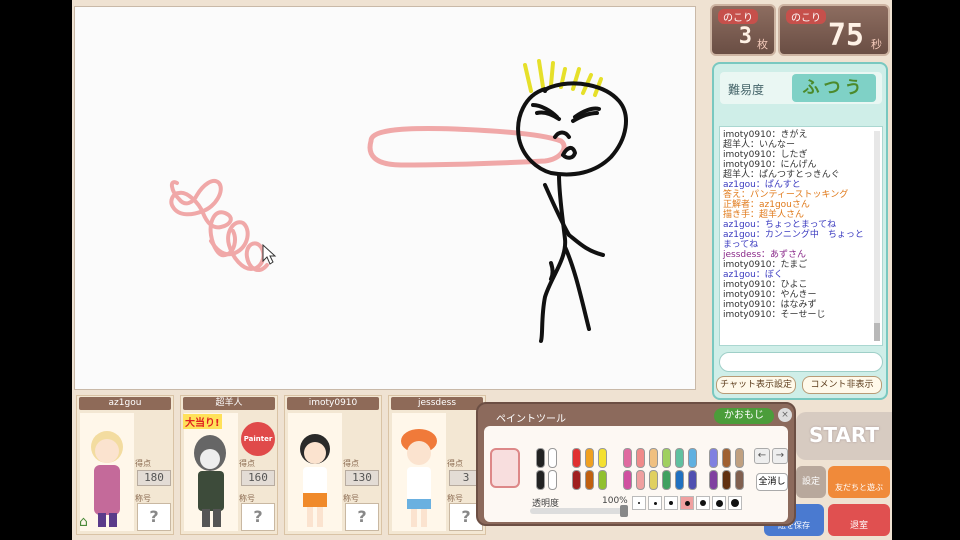  What do you see at coordinates (765, 285) in the screenshot?
I see `chat-message: imoty0910：ひよこ` at bounding box center [765, 285].